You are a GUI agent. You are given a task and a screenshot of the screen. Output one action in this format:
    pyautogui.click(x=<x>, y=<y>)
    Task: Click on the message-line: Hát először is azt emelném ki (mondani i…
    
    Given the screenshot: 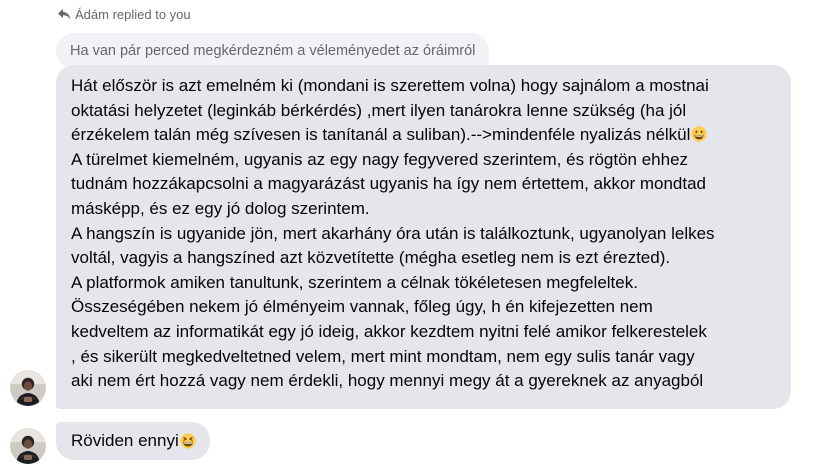 What is the action you would take?
    pyautogui.click(x=390, y=85)
    